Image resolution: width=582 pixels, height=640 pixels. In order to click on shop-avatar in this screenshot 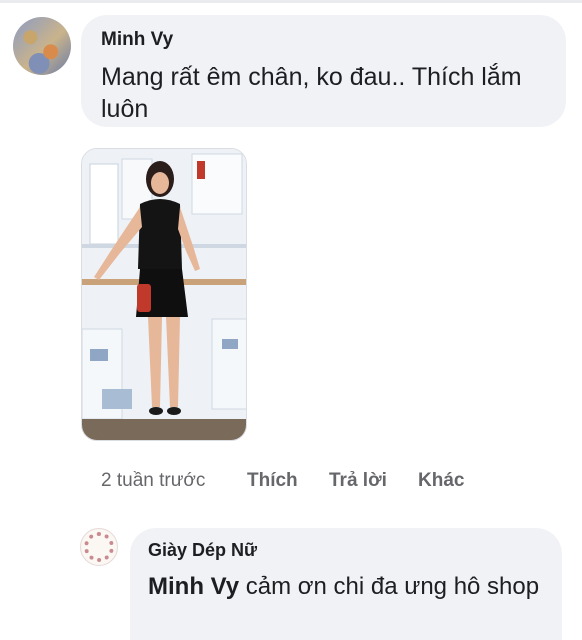, I will do `click(99, 547)`.